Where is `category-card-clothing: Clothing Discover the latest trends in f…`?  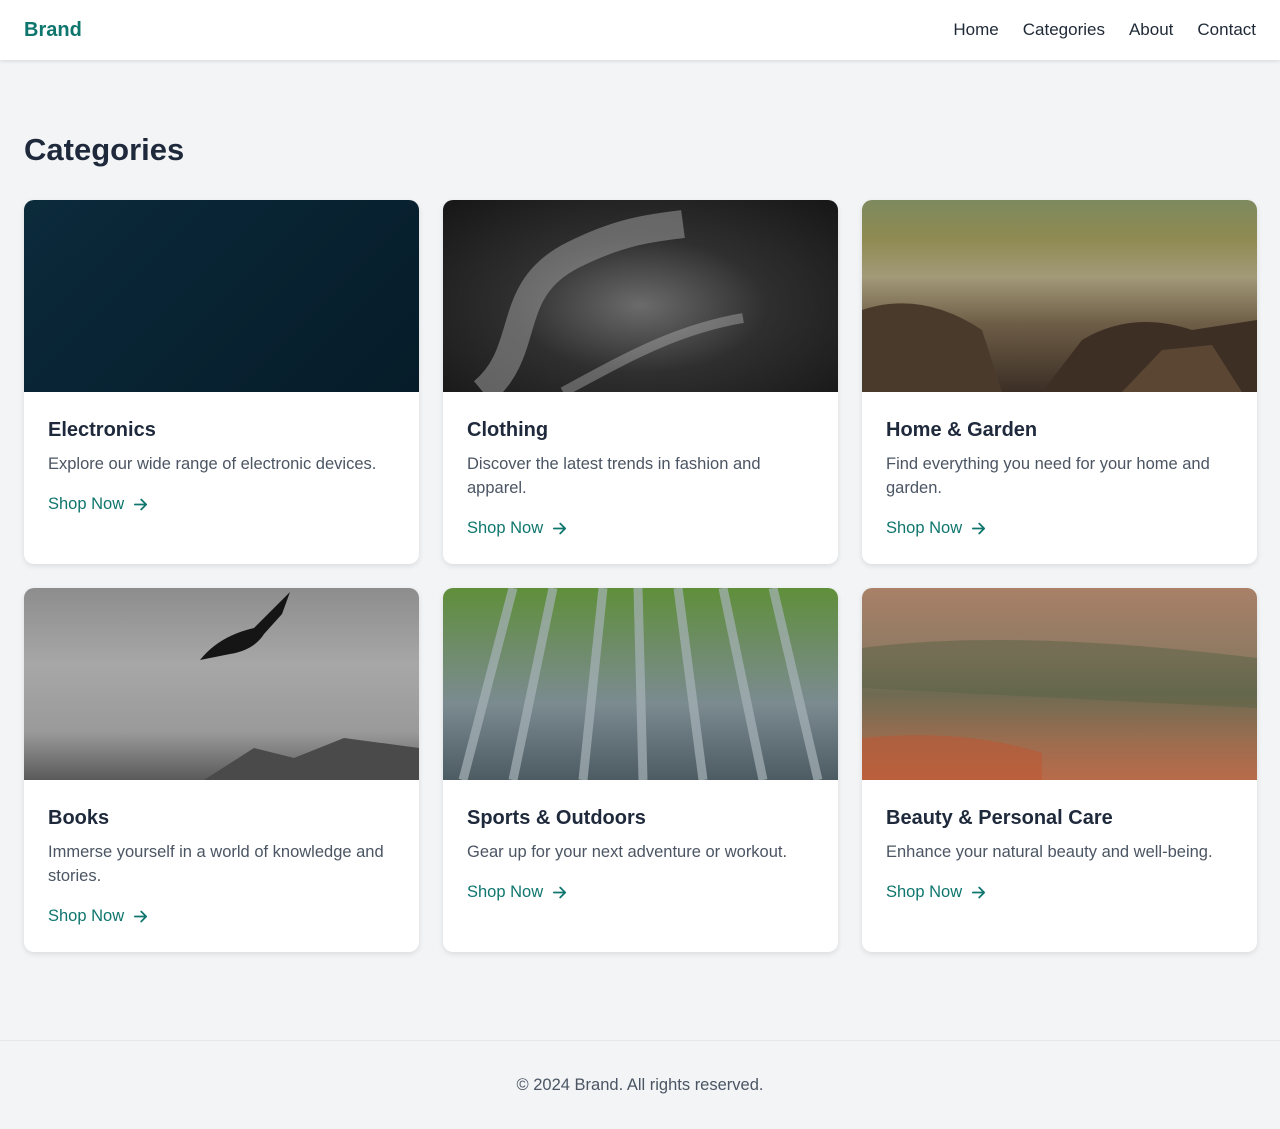
category-card-clothing: Clothing Discover the latest trends in f… is located at coordinates (640, 382).